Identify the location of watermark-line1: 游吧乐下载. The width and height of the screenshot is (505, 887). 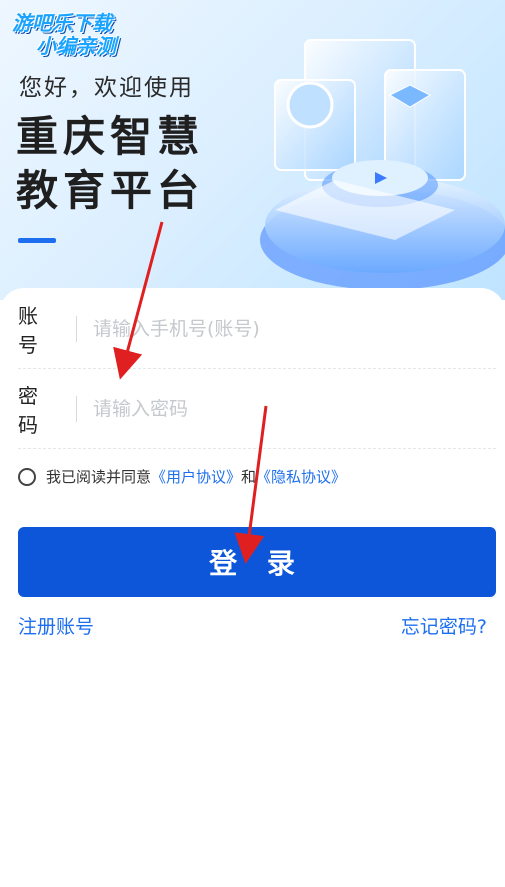
(62, 23).